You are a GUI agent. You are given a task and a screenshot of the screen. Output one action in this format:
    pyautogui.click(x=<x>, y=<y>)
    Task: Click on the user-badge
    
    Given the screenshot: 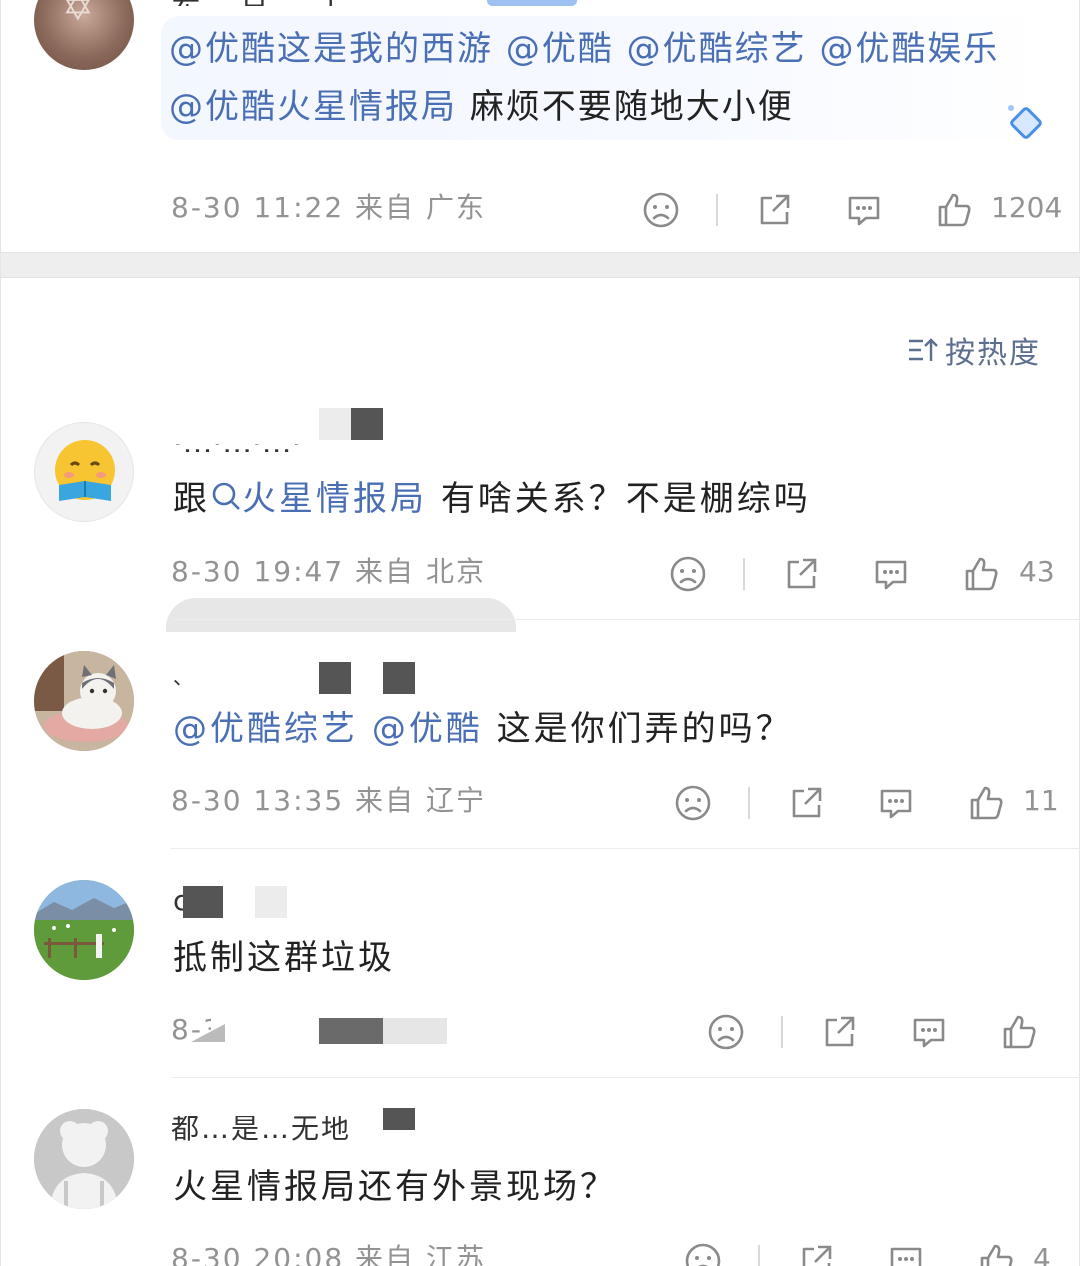 What is the action you would take?
    pyautogui.click(x=532, y=3)
    